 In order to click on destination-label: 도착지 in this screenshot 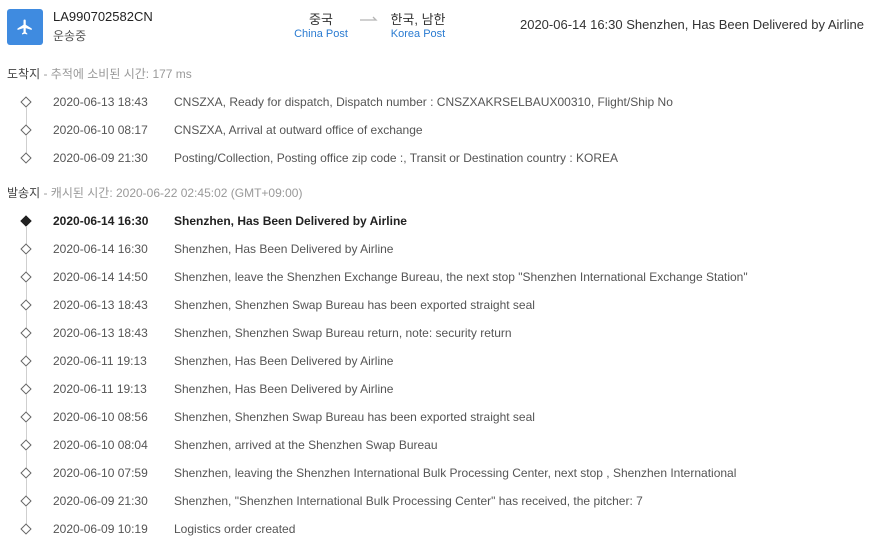, I will do `click(24, 74)`.